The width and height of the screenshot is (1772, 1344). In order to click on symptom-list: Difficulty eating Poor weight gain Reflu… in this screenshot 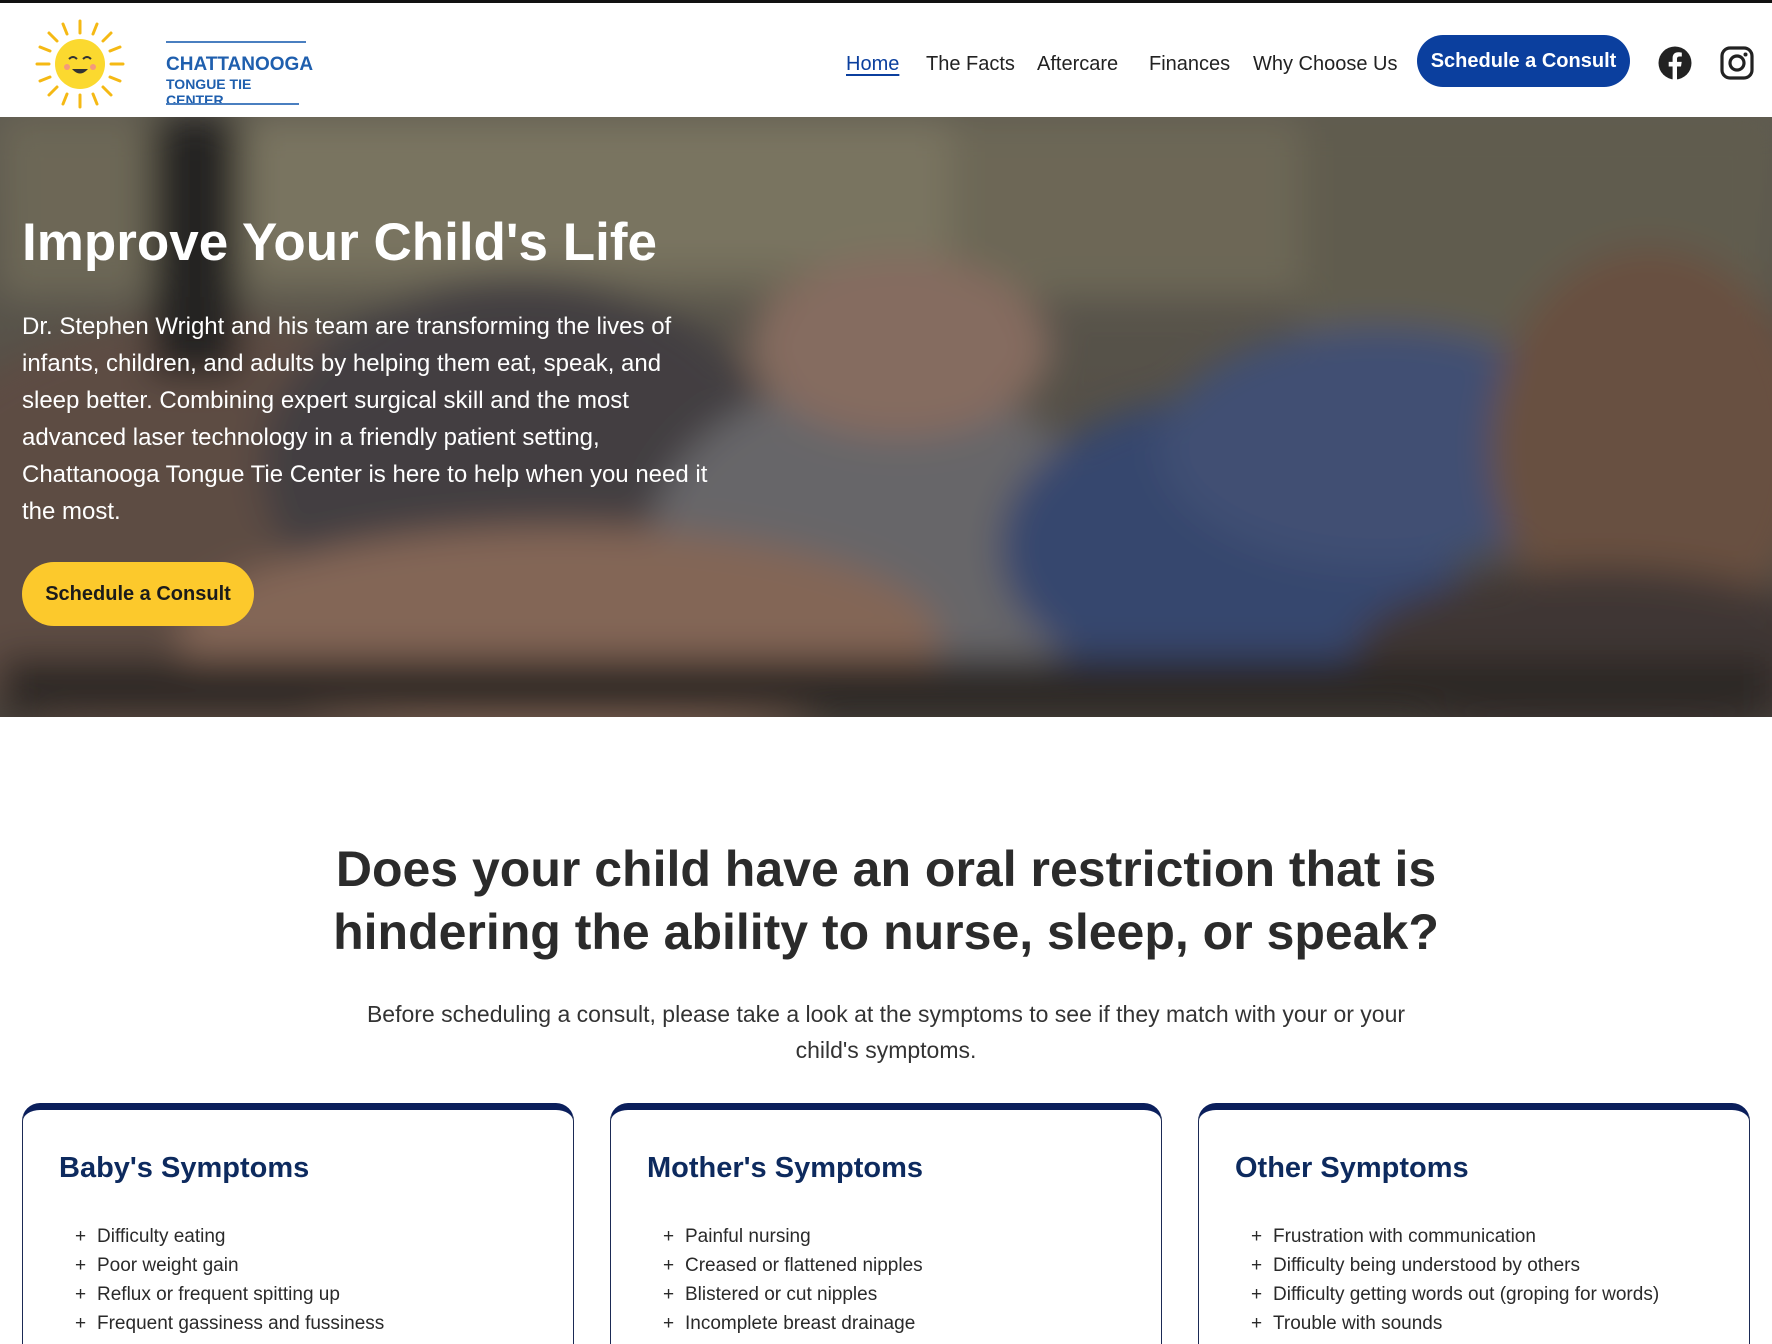, I will do `click(229, 1280)`.